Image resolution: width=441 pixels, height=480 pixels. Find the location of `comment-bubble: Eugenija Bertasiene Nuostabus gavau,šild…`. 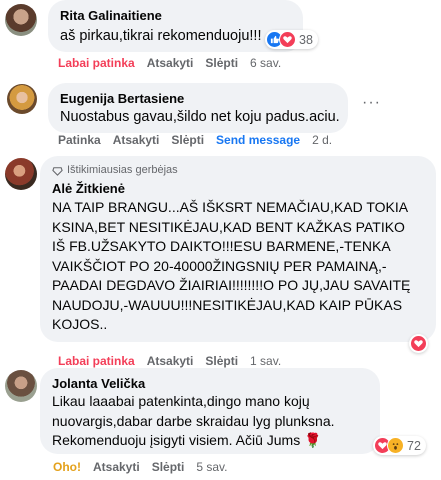

comment-bubble: Eugenija Bertasiene Nuostabus gavau,šild… is located at coordinates (198, 108).